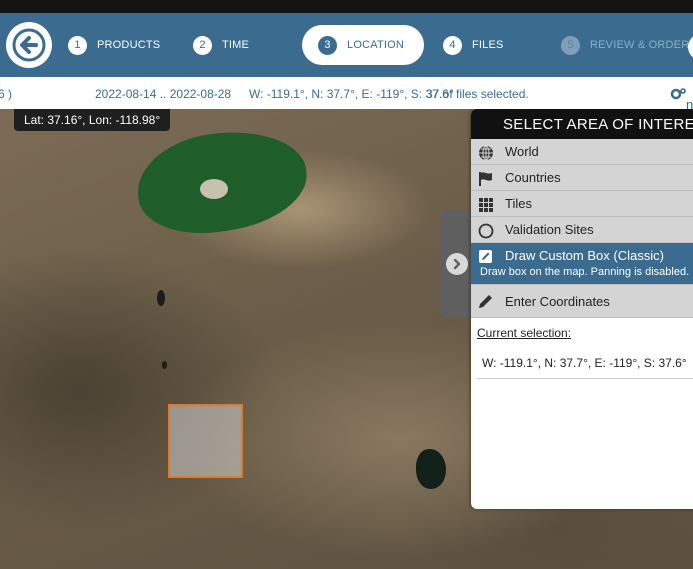  I want to click on settings-link: n, so click(681, 99).